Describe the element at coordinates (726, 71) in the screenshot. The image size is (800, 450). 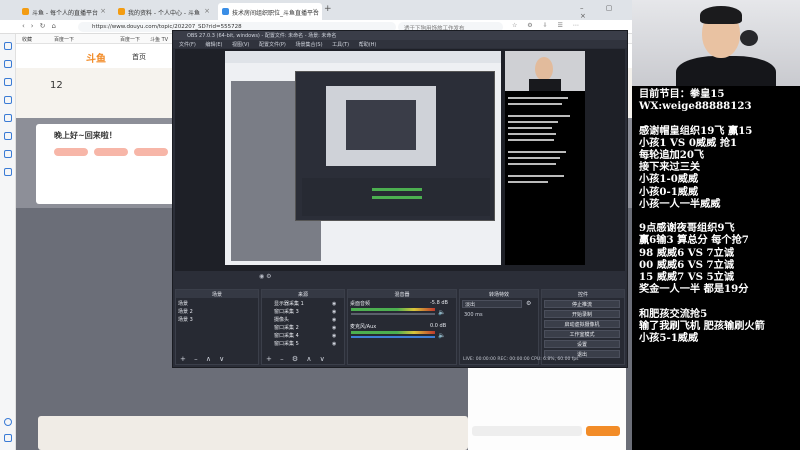
I see `streamer-shirt` at that location.